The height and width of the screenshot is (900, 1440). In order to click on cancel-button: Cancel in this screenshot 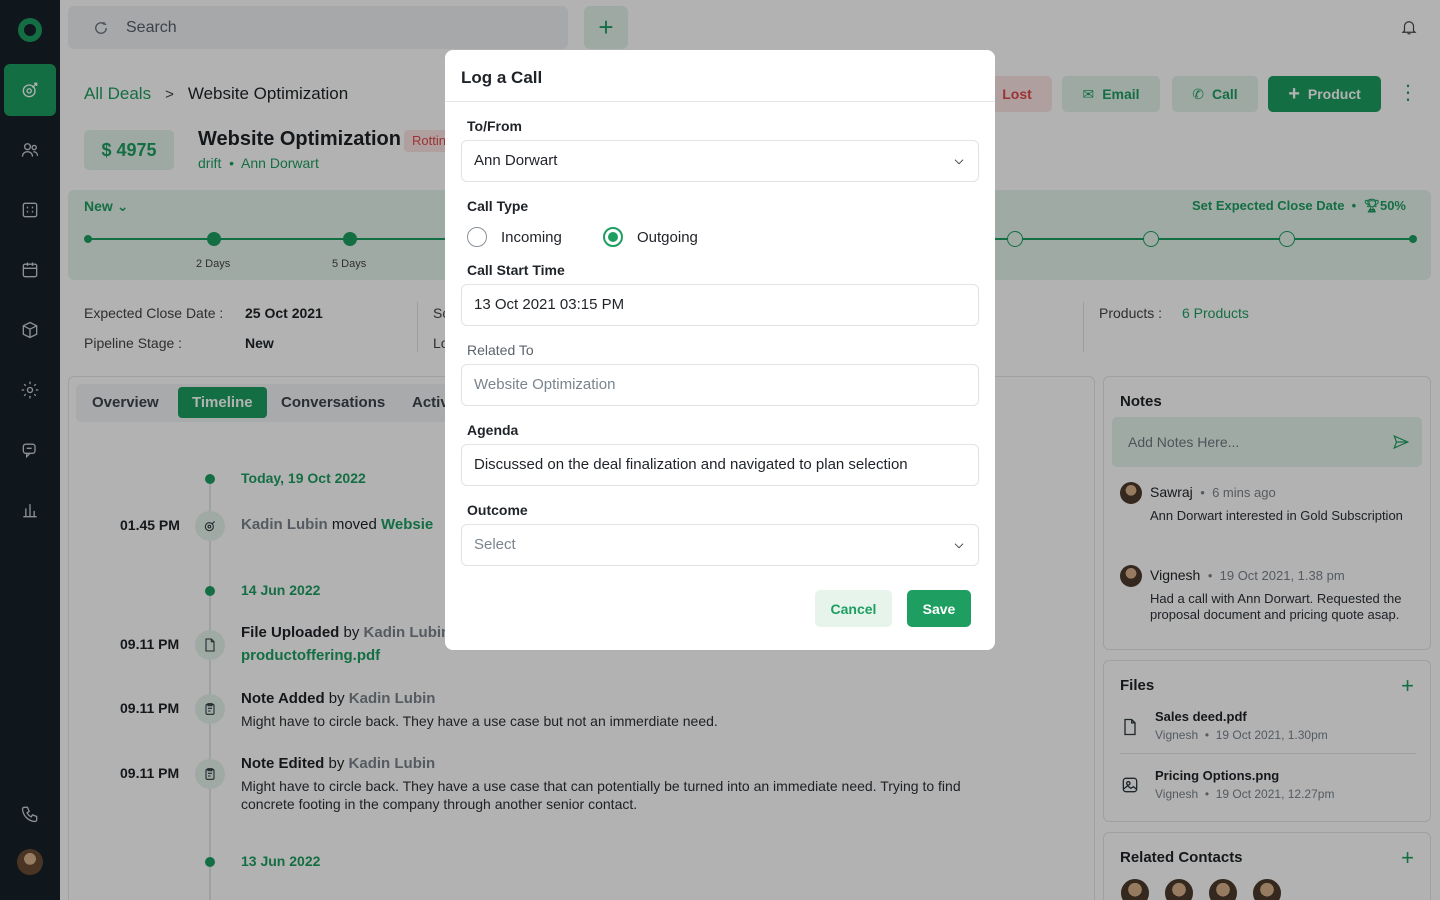, I will do `click(853, 608)`.